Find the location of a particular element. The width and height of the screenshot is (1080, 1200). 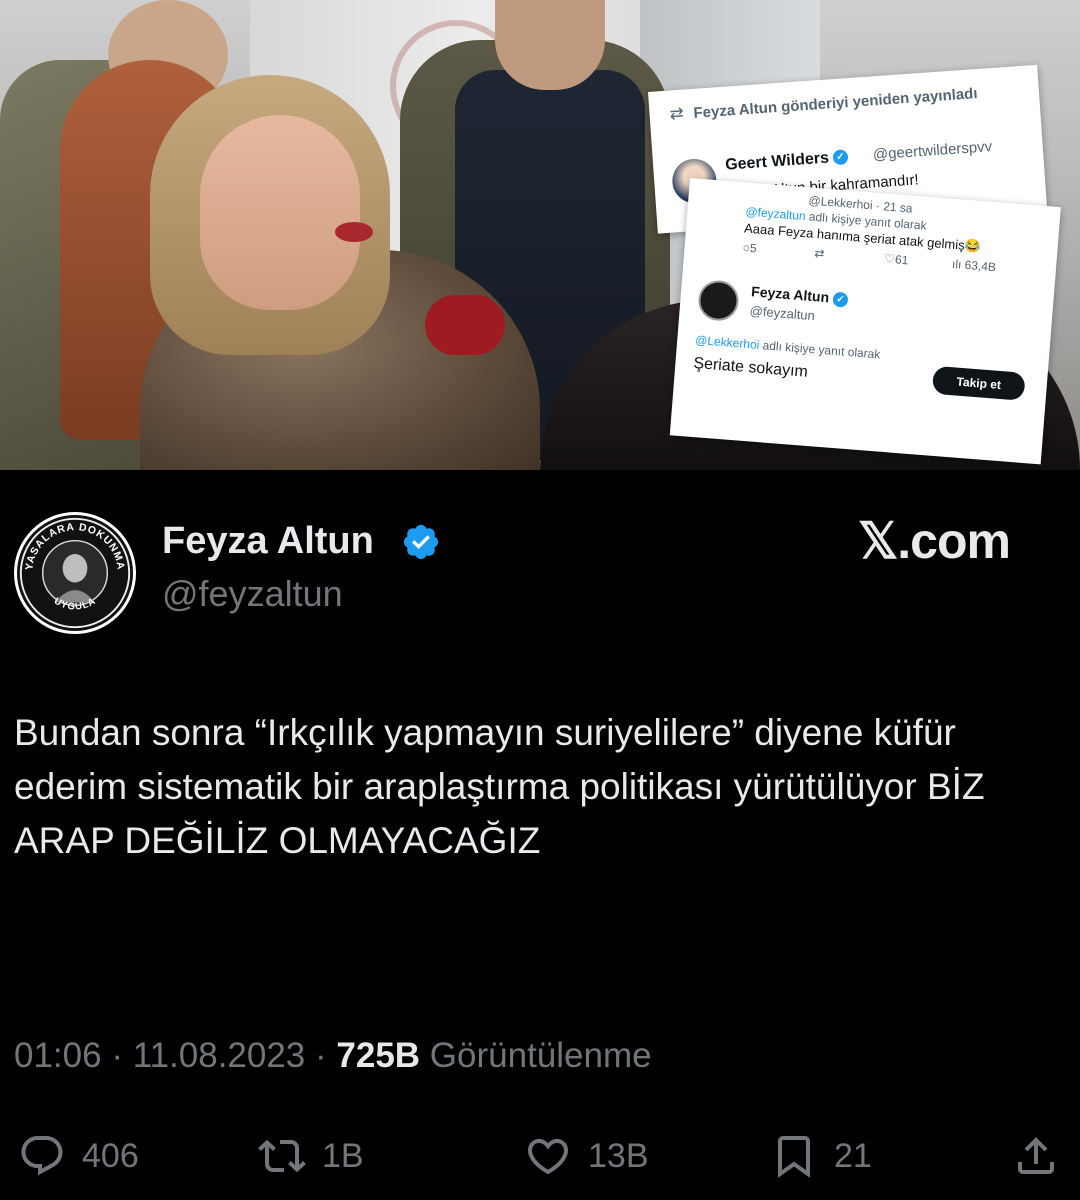

author-handle: @feyzaltun is located at coordinates (252, 594).